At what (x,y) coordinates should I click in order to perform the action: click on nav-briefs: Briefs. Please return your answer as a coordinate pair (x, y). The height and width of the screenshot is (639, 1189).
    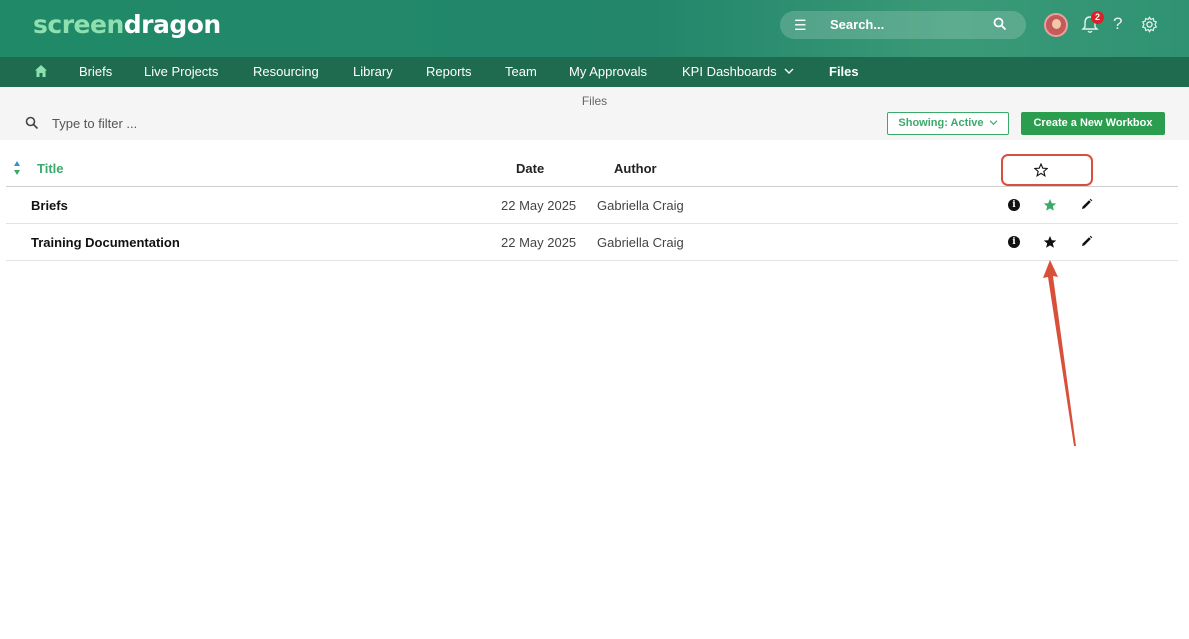
    Looking at the image, I should click on (95, 71).